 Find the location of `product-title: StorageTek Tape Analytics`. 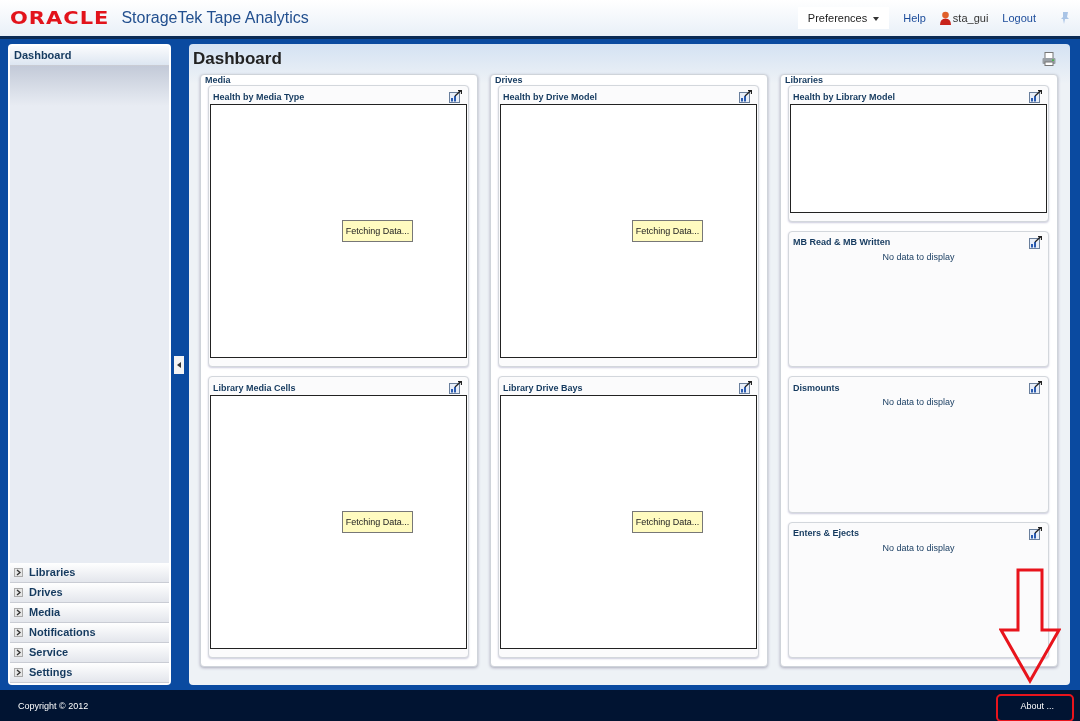

product-title: StorageTek Tape Analytics is located at coordinates (215, 18).